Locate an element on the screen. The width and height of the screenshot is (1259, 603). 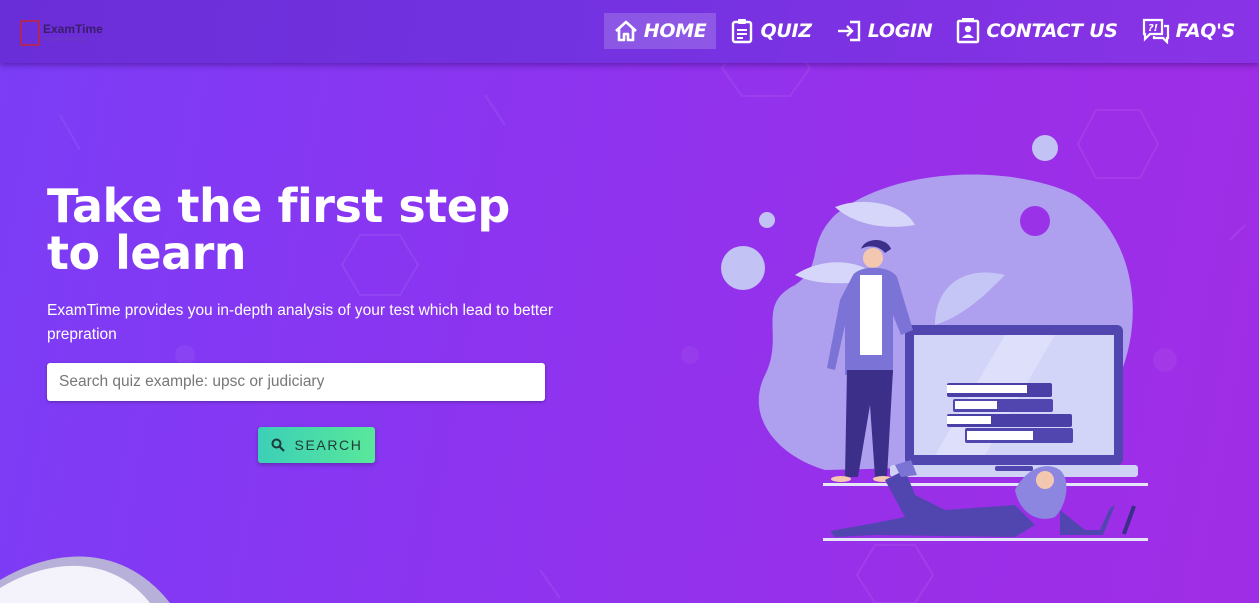
nav-quiz: QUIZ is located at coordinates (770, 31).